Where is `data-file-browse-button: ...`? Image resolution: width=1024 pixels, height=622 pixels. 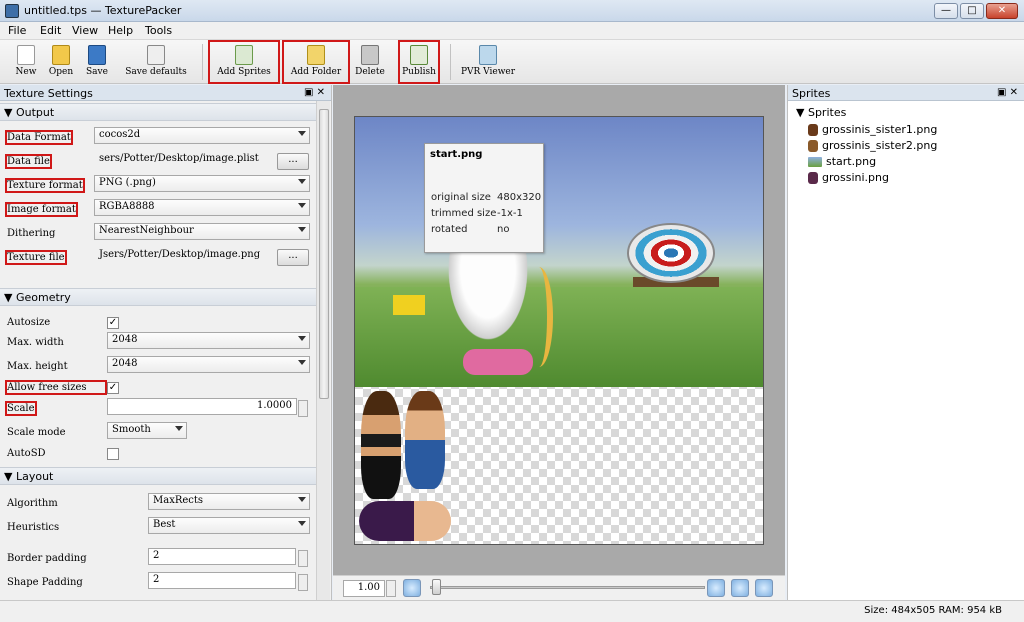
data-file-browse-button: ... is located at coordinates (293, 161).